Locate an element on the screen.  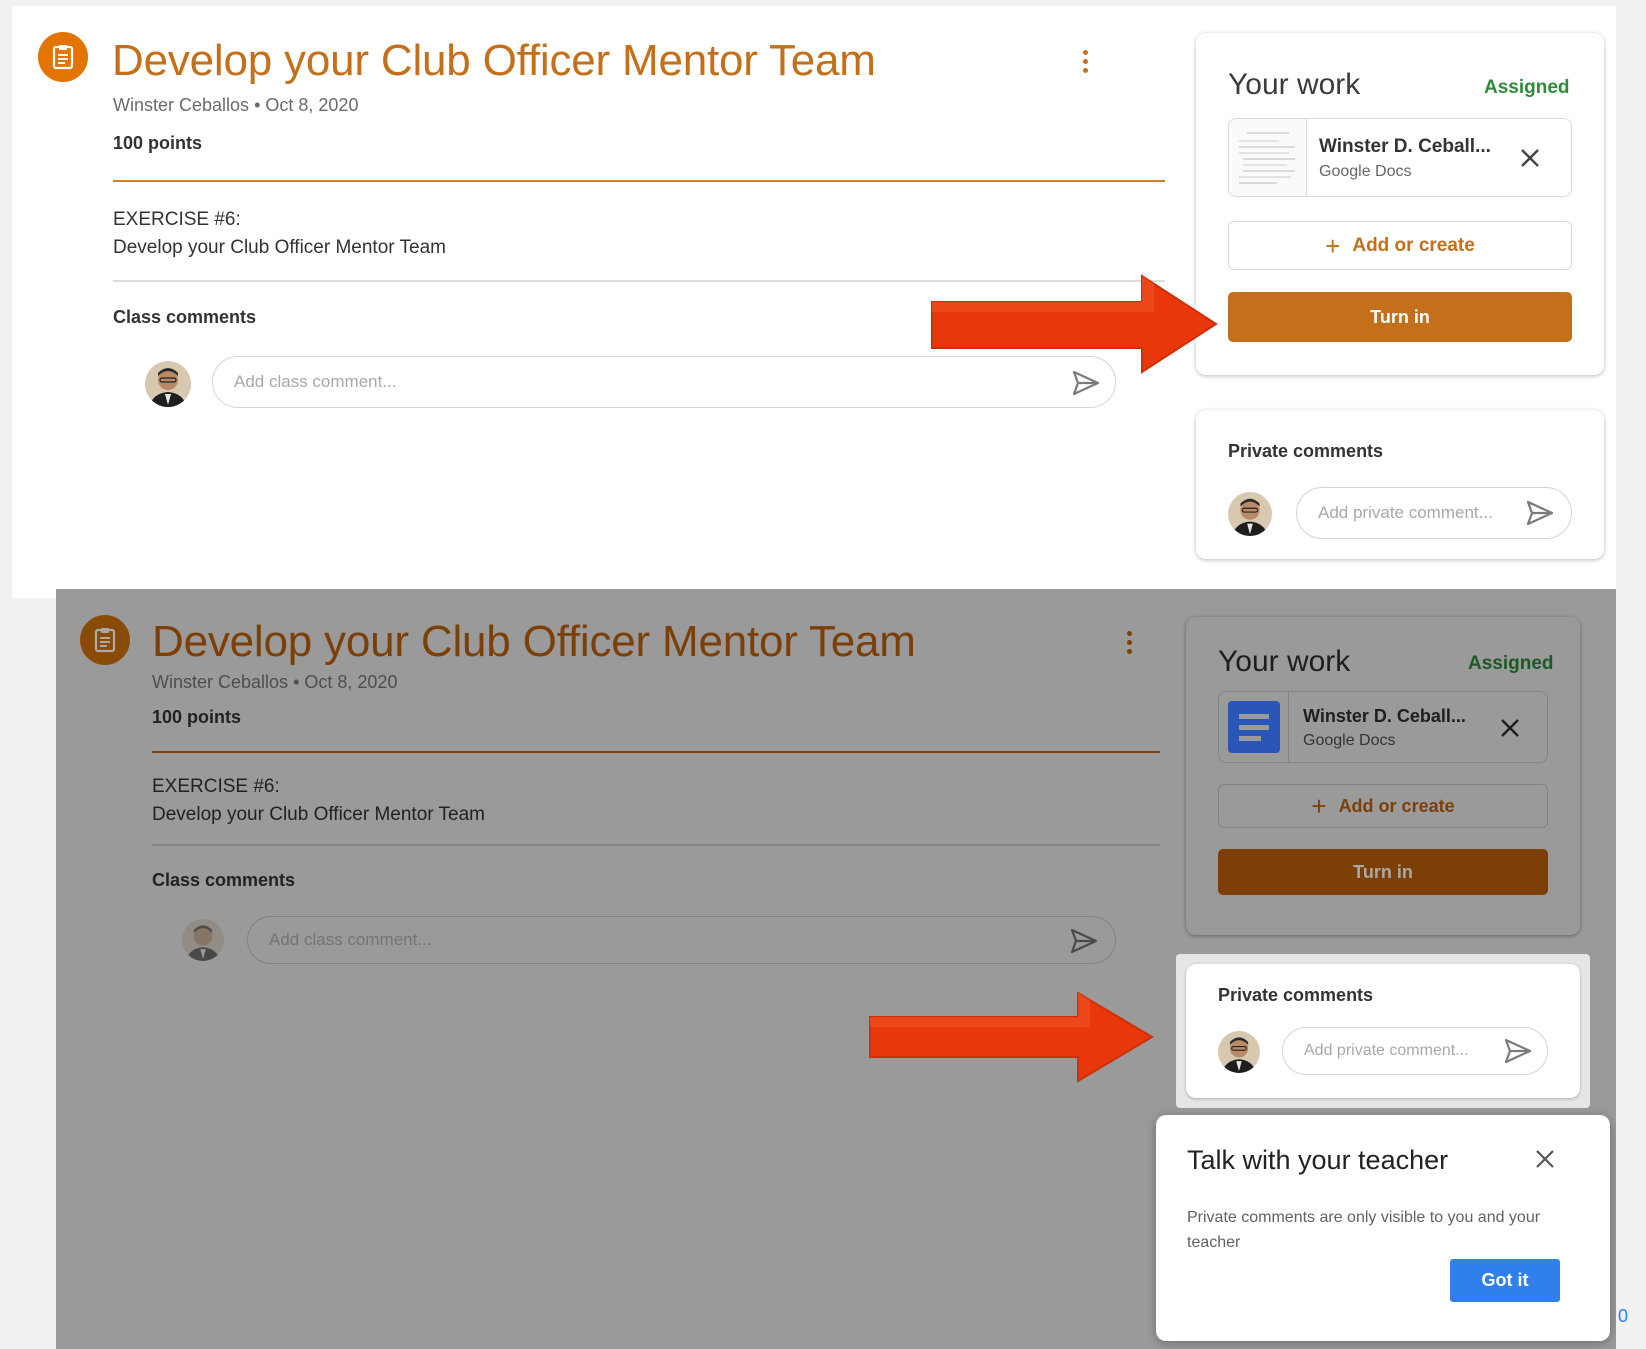
document-thumbnail is located at coordinates (1268, 157).